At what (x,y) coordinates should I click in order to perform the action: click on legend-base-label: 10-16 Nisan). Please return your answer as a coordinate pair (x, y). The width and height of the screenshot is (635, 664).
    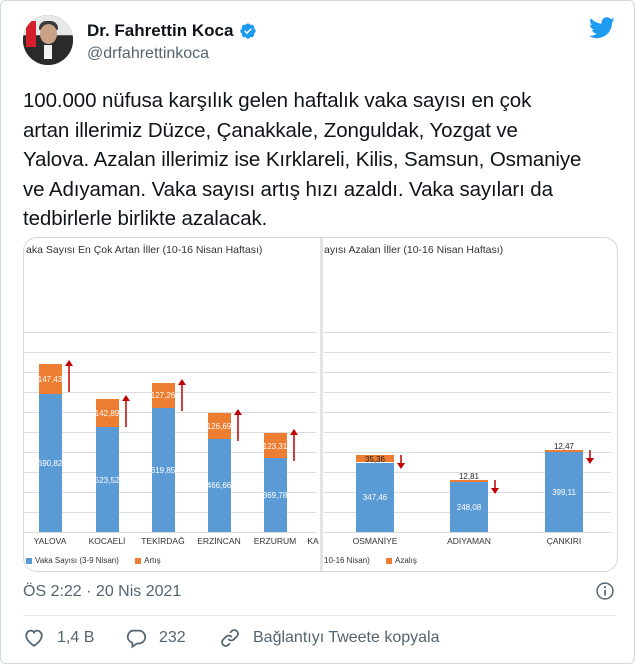
    Looking at the image, I should click on (347, 560).